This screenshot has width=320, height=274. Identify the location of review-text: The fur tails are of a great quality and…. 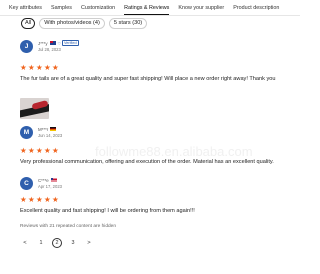
(148, 79).